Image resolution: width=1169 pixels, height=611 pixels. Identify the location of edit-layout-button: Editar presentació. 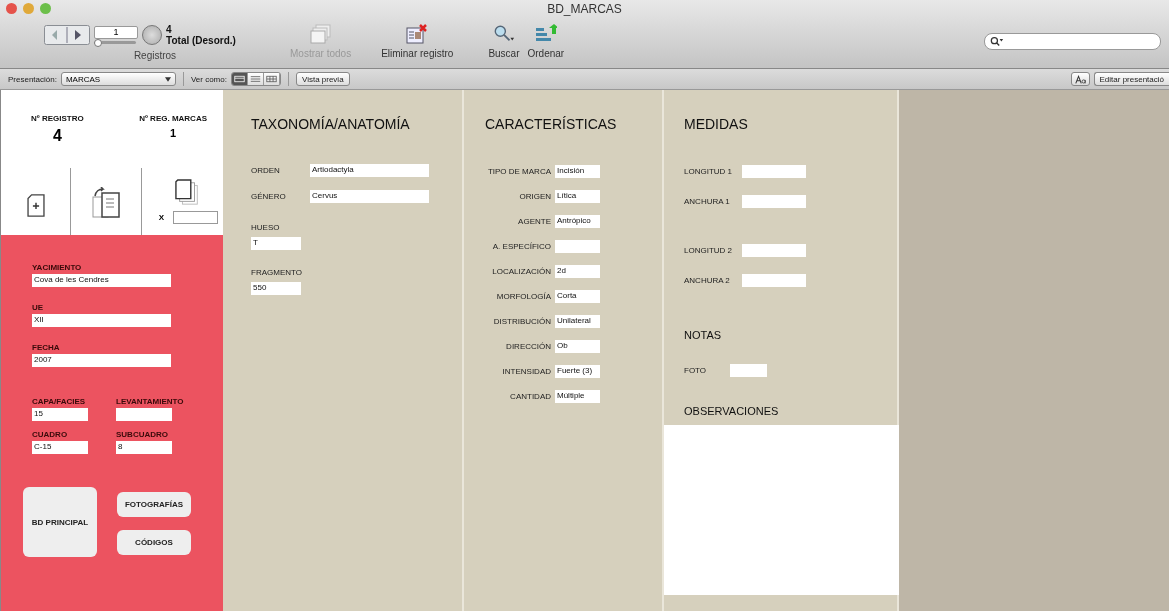
(1131, 79).